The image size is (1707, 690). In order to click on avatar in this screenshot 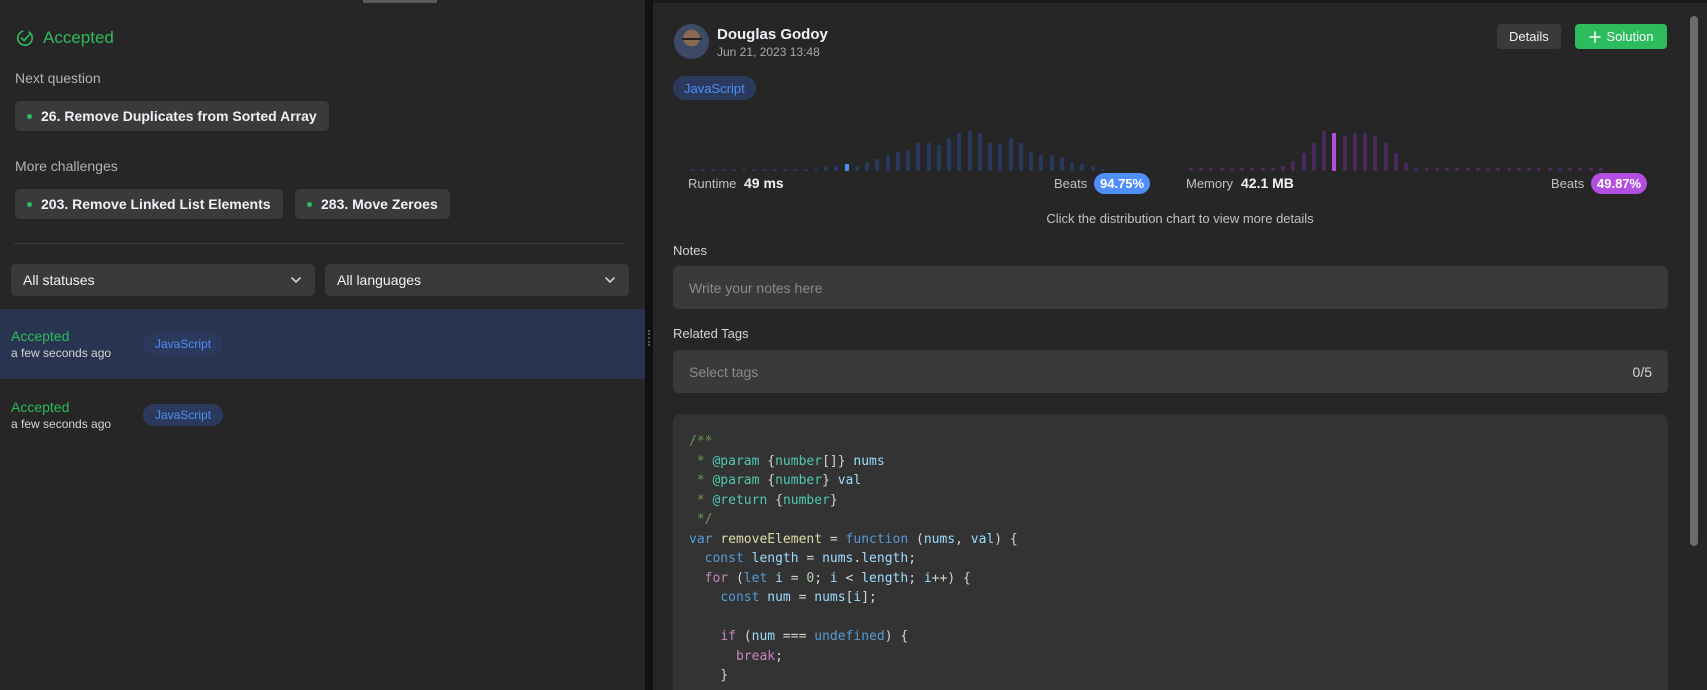, I will do `click(691, 41)`.